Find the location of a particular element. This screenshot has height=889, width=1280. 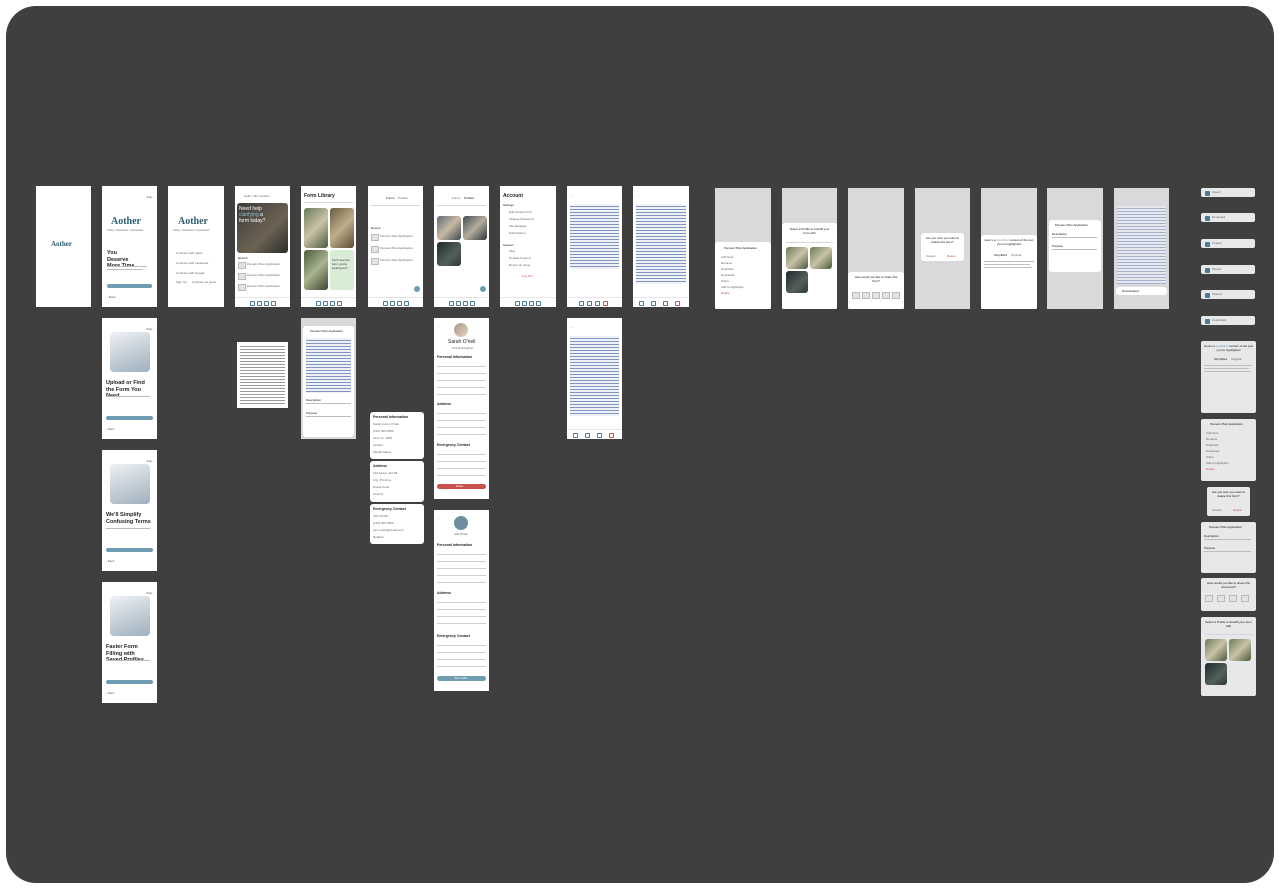

saved-item: Pension Plan Application is located at coordinates (396, 248).